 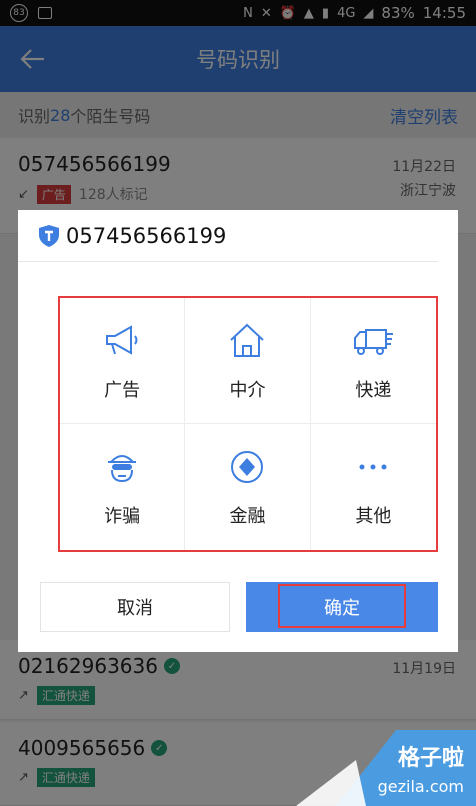 I want to click on category-label: 广告, so click(x=122, y=390).